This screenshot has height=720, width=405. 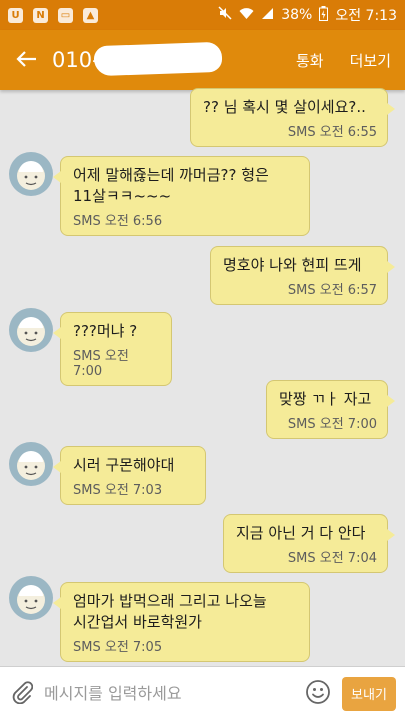 I want to click on message-text: 명호야 나와 현피 뜨게, so click(x=292, y=265).